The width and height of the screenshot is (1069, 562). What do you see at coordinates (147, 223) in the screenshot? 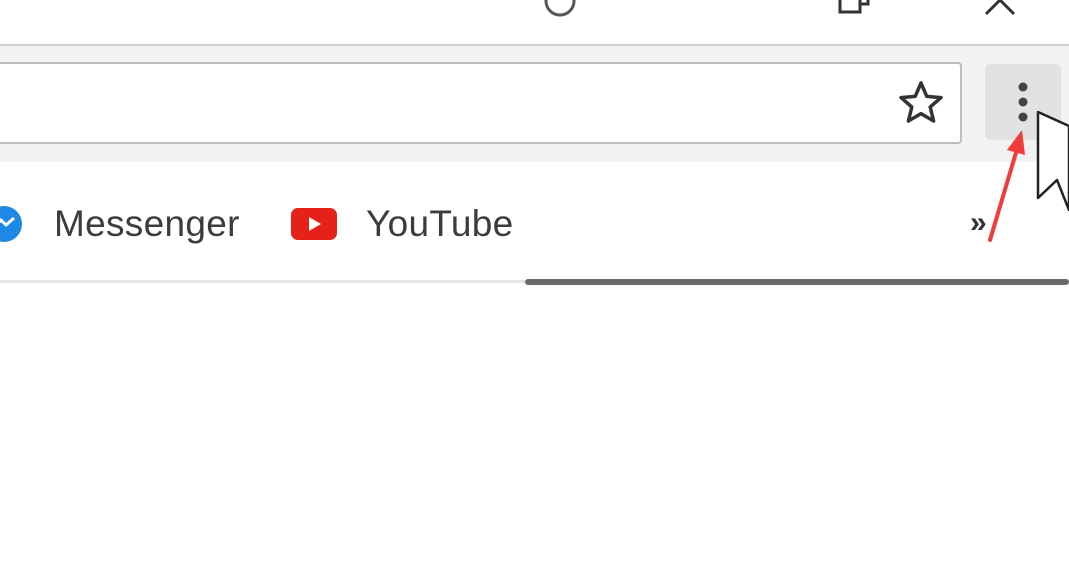
I see `bookmark-label: Messenger` at bounding box center [147, 223].